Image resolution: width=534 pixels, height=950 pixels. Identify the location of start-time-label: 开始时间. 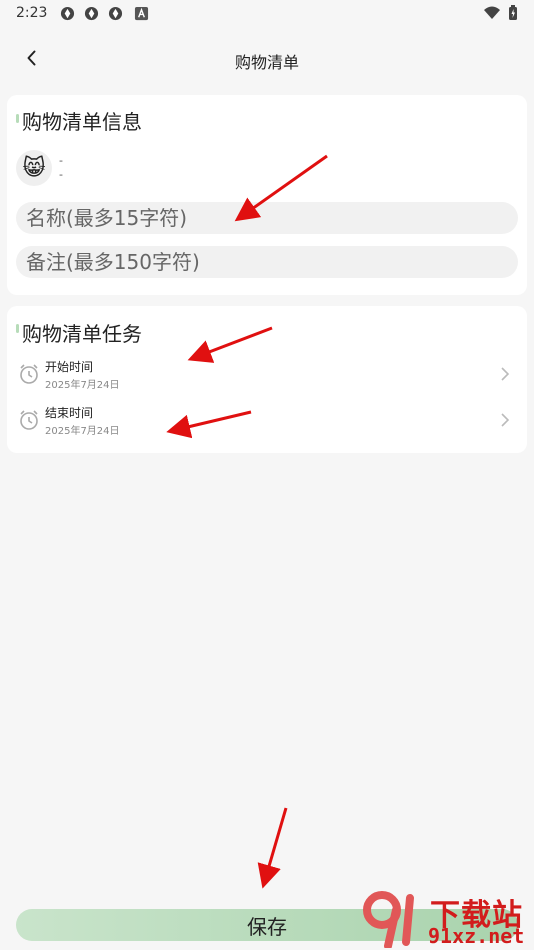
(69, 367).